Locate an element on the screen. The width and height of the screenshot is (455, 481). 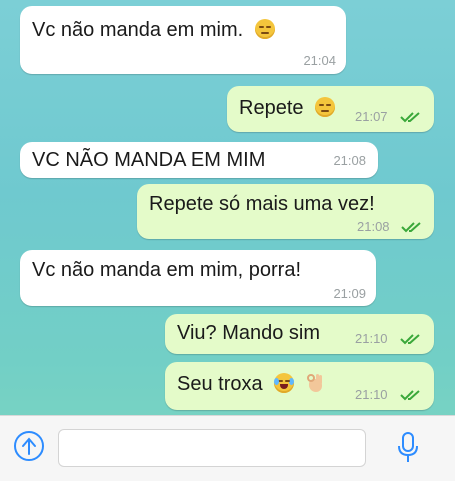
message-text: VC NÃO MANDA EM MIM is located at coordinates (149, 160).